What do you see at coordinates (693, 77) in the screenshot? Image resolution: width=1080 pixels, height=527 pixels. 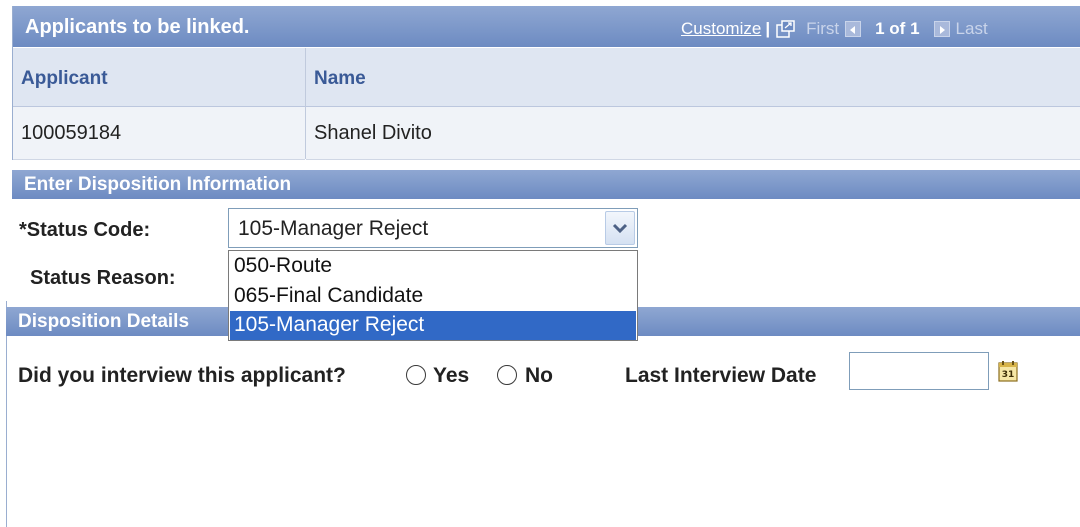 I see `column-header-name: Name` at bounding box center [693, 77].